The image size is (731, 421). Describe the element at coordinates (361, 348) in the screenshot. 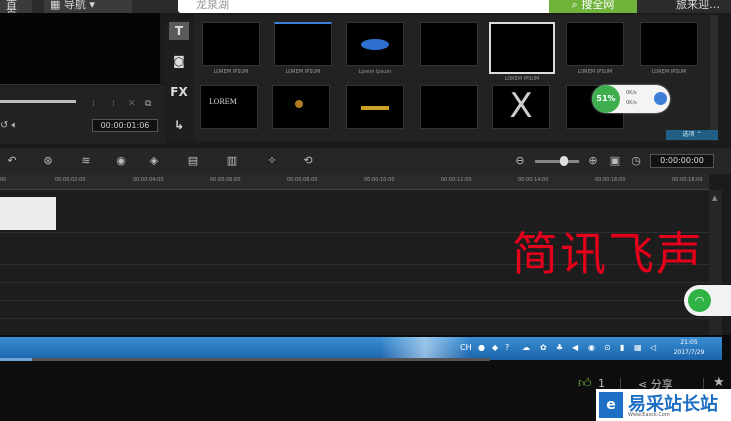

I see `windows-taskbar` at that location.